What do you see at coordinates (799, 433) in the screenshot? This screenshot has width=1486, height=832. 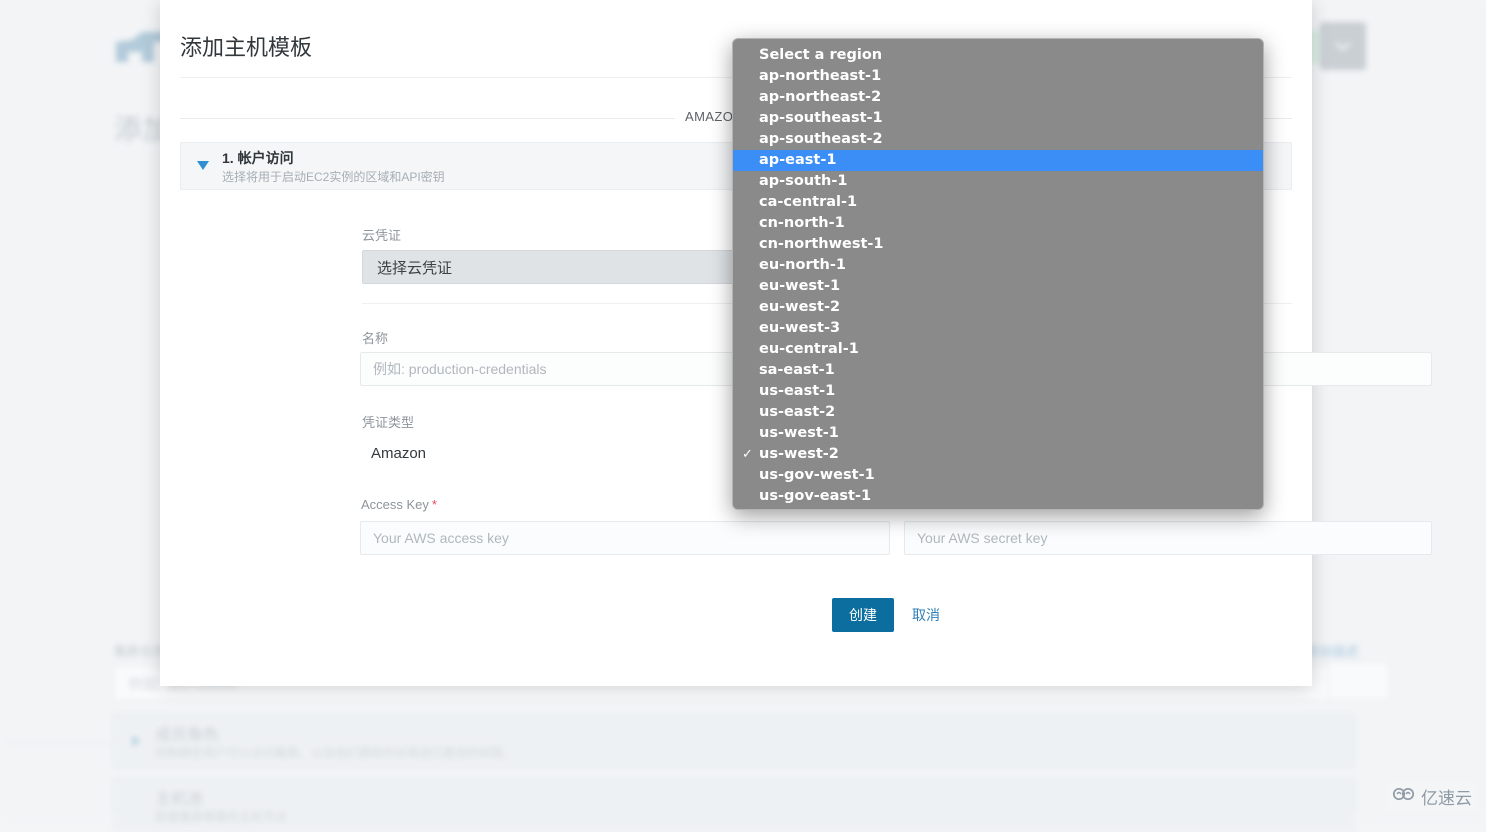 I see `region-option-label: us-west-1` at bounding box center [799, 433].